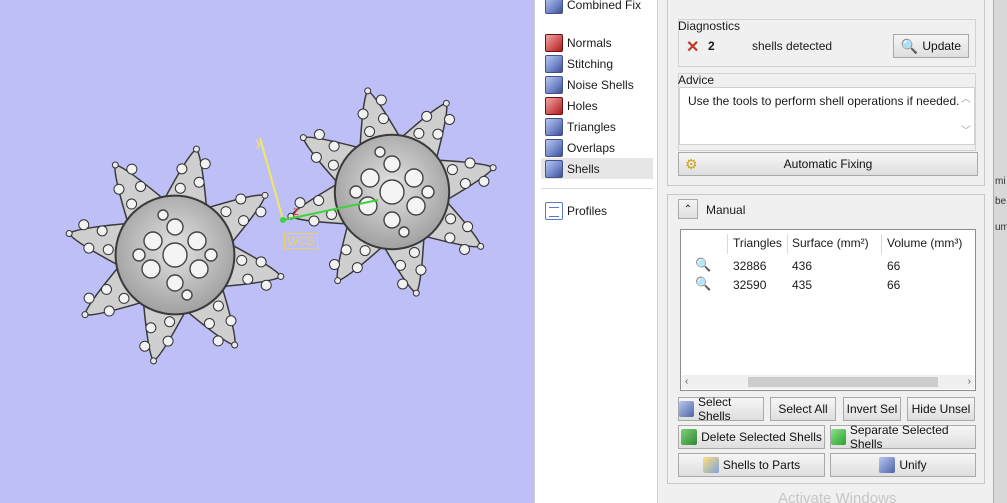  Describe the element at coordinates (591, 126) in the screenshot. I see `tool-label: Triangles` at that location.